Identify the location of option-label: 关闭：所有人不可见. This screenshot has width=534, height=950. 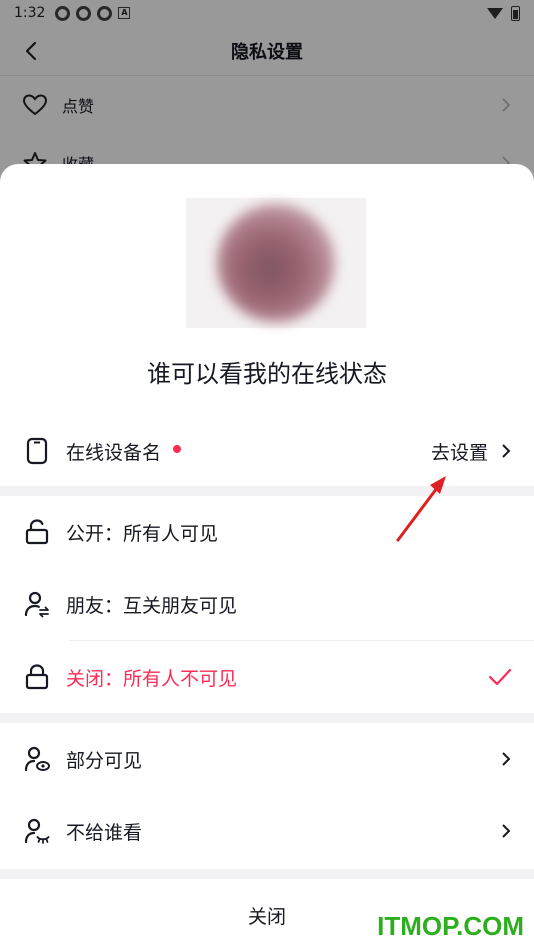
(152, 678).